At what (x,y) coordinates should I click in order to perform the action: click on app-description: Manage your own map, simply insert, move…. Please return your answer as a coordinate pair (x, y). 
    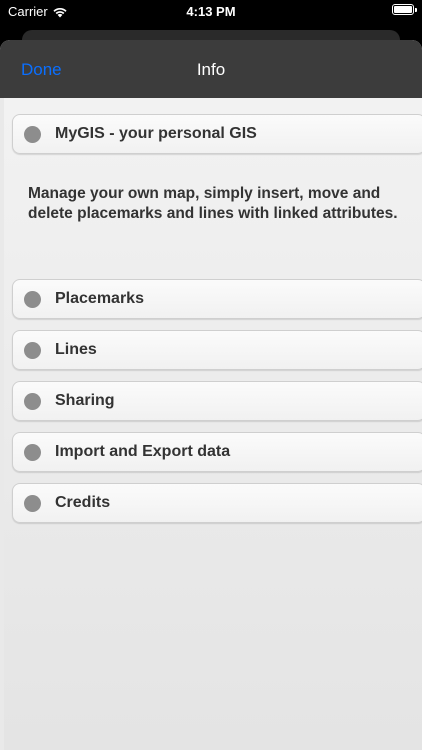
    Looking at the image, I should click on (213, 203).